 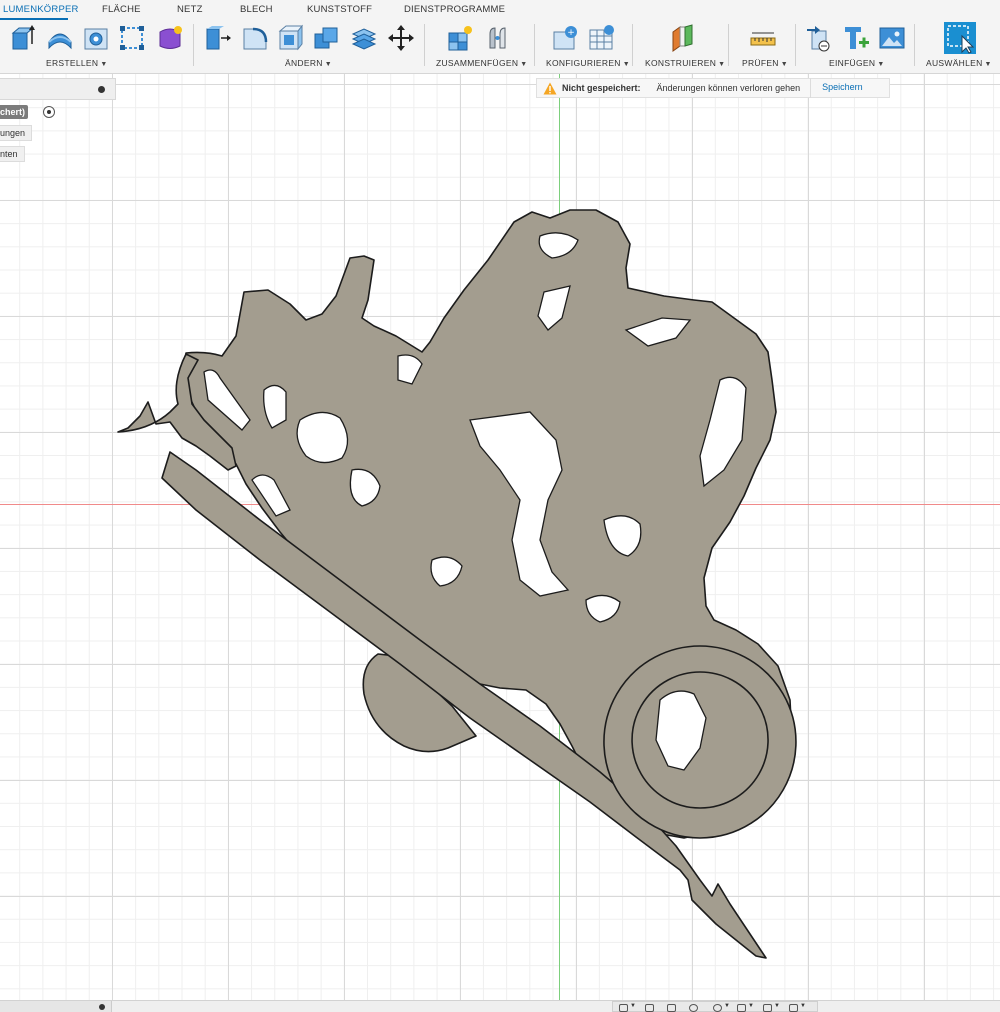 I want to click on group-konstruieren-label: KONSTRUIEREN, so click(x=681, y=63).